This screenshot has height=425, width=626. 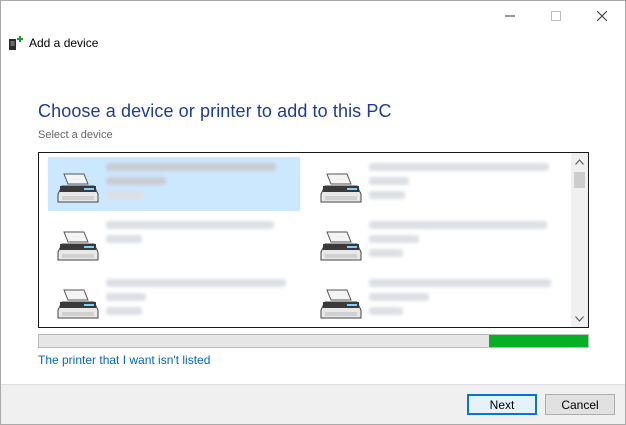 I want to click on maximize-button, so click(x=556, y=16).